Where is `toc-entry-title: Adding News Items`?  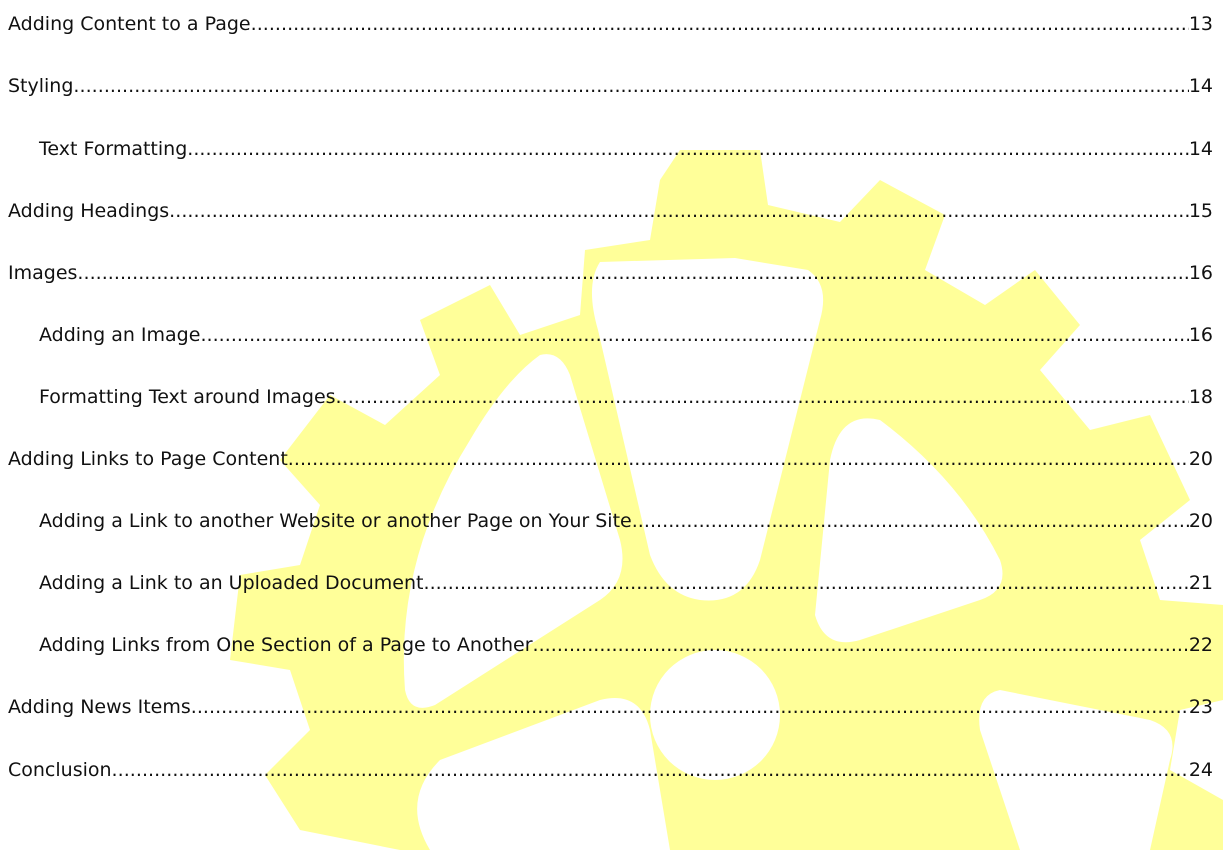 toc-entry-title: Adding News Items is located at coordinates (99, 707).